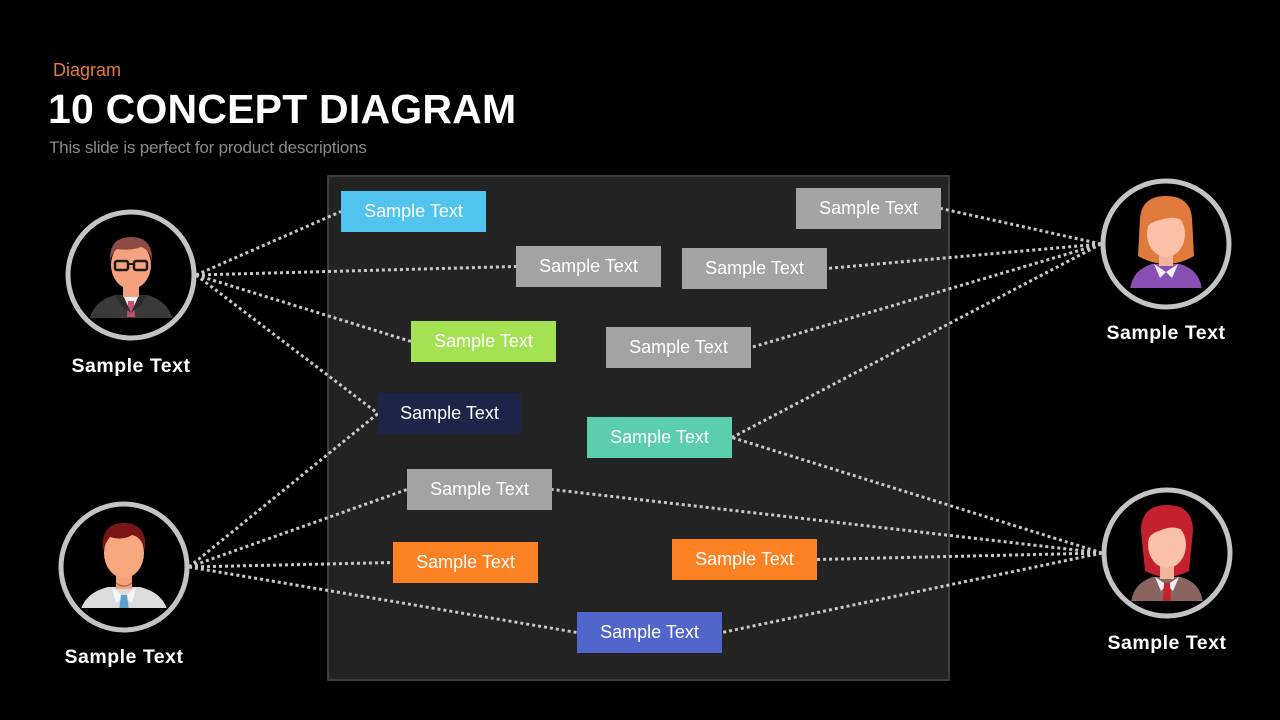  I want to click on slide-title: 10 CONCEPT DIAGRAM, so click(282, 109).